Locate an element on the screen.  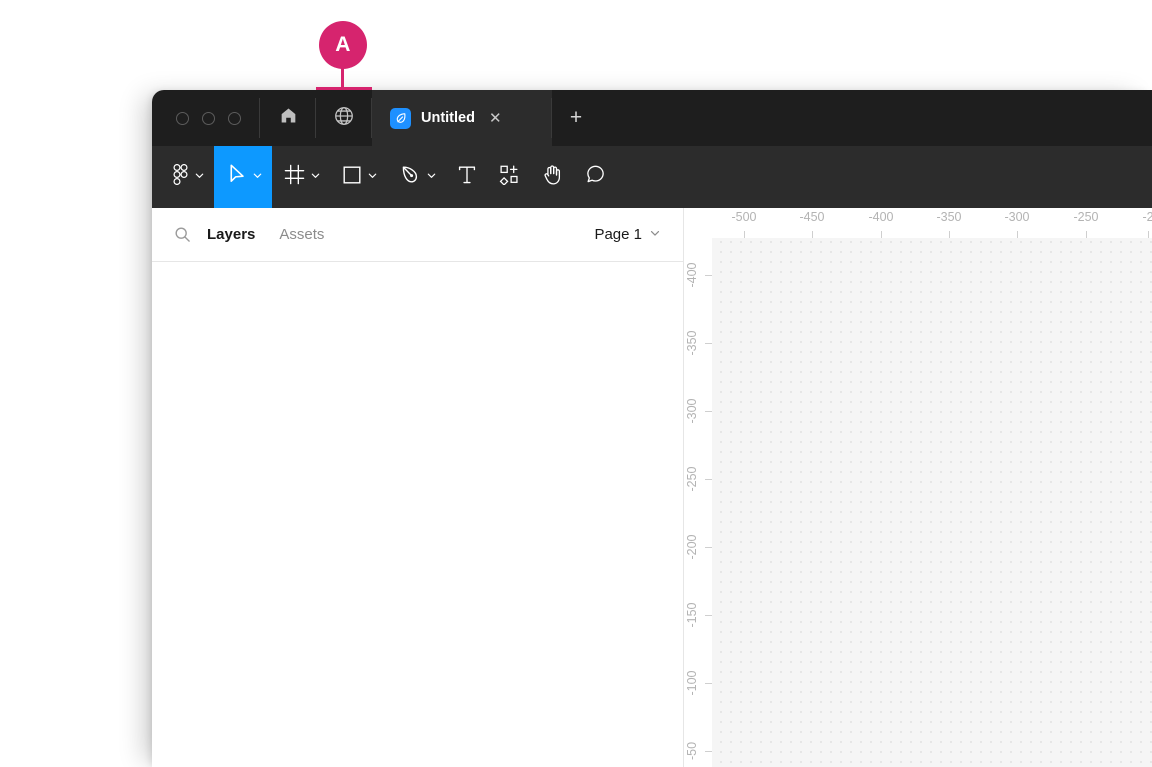
panel-header: Layers Assets Page 1 is located at coordinates (417, 235).